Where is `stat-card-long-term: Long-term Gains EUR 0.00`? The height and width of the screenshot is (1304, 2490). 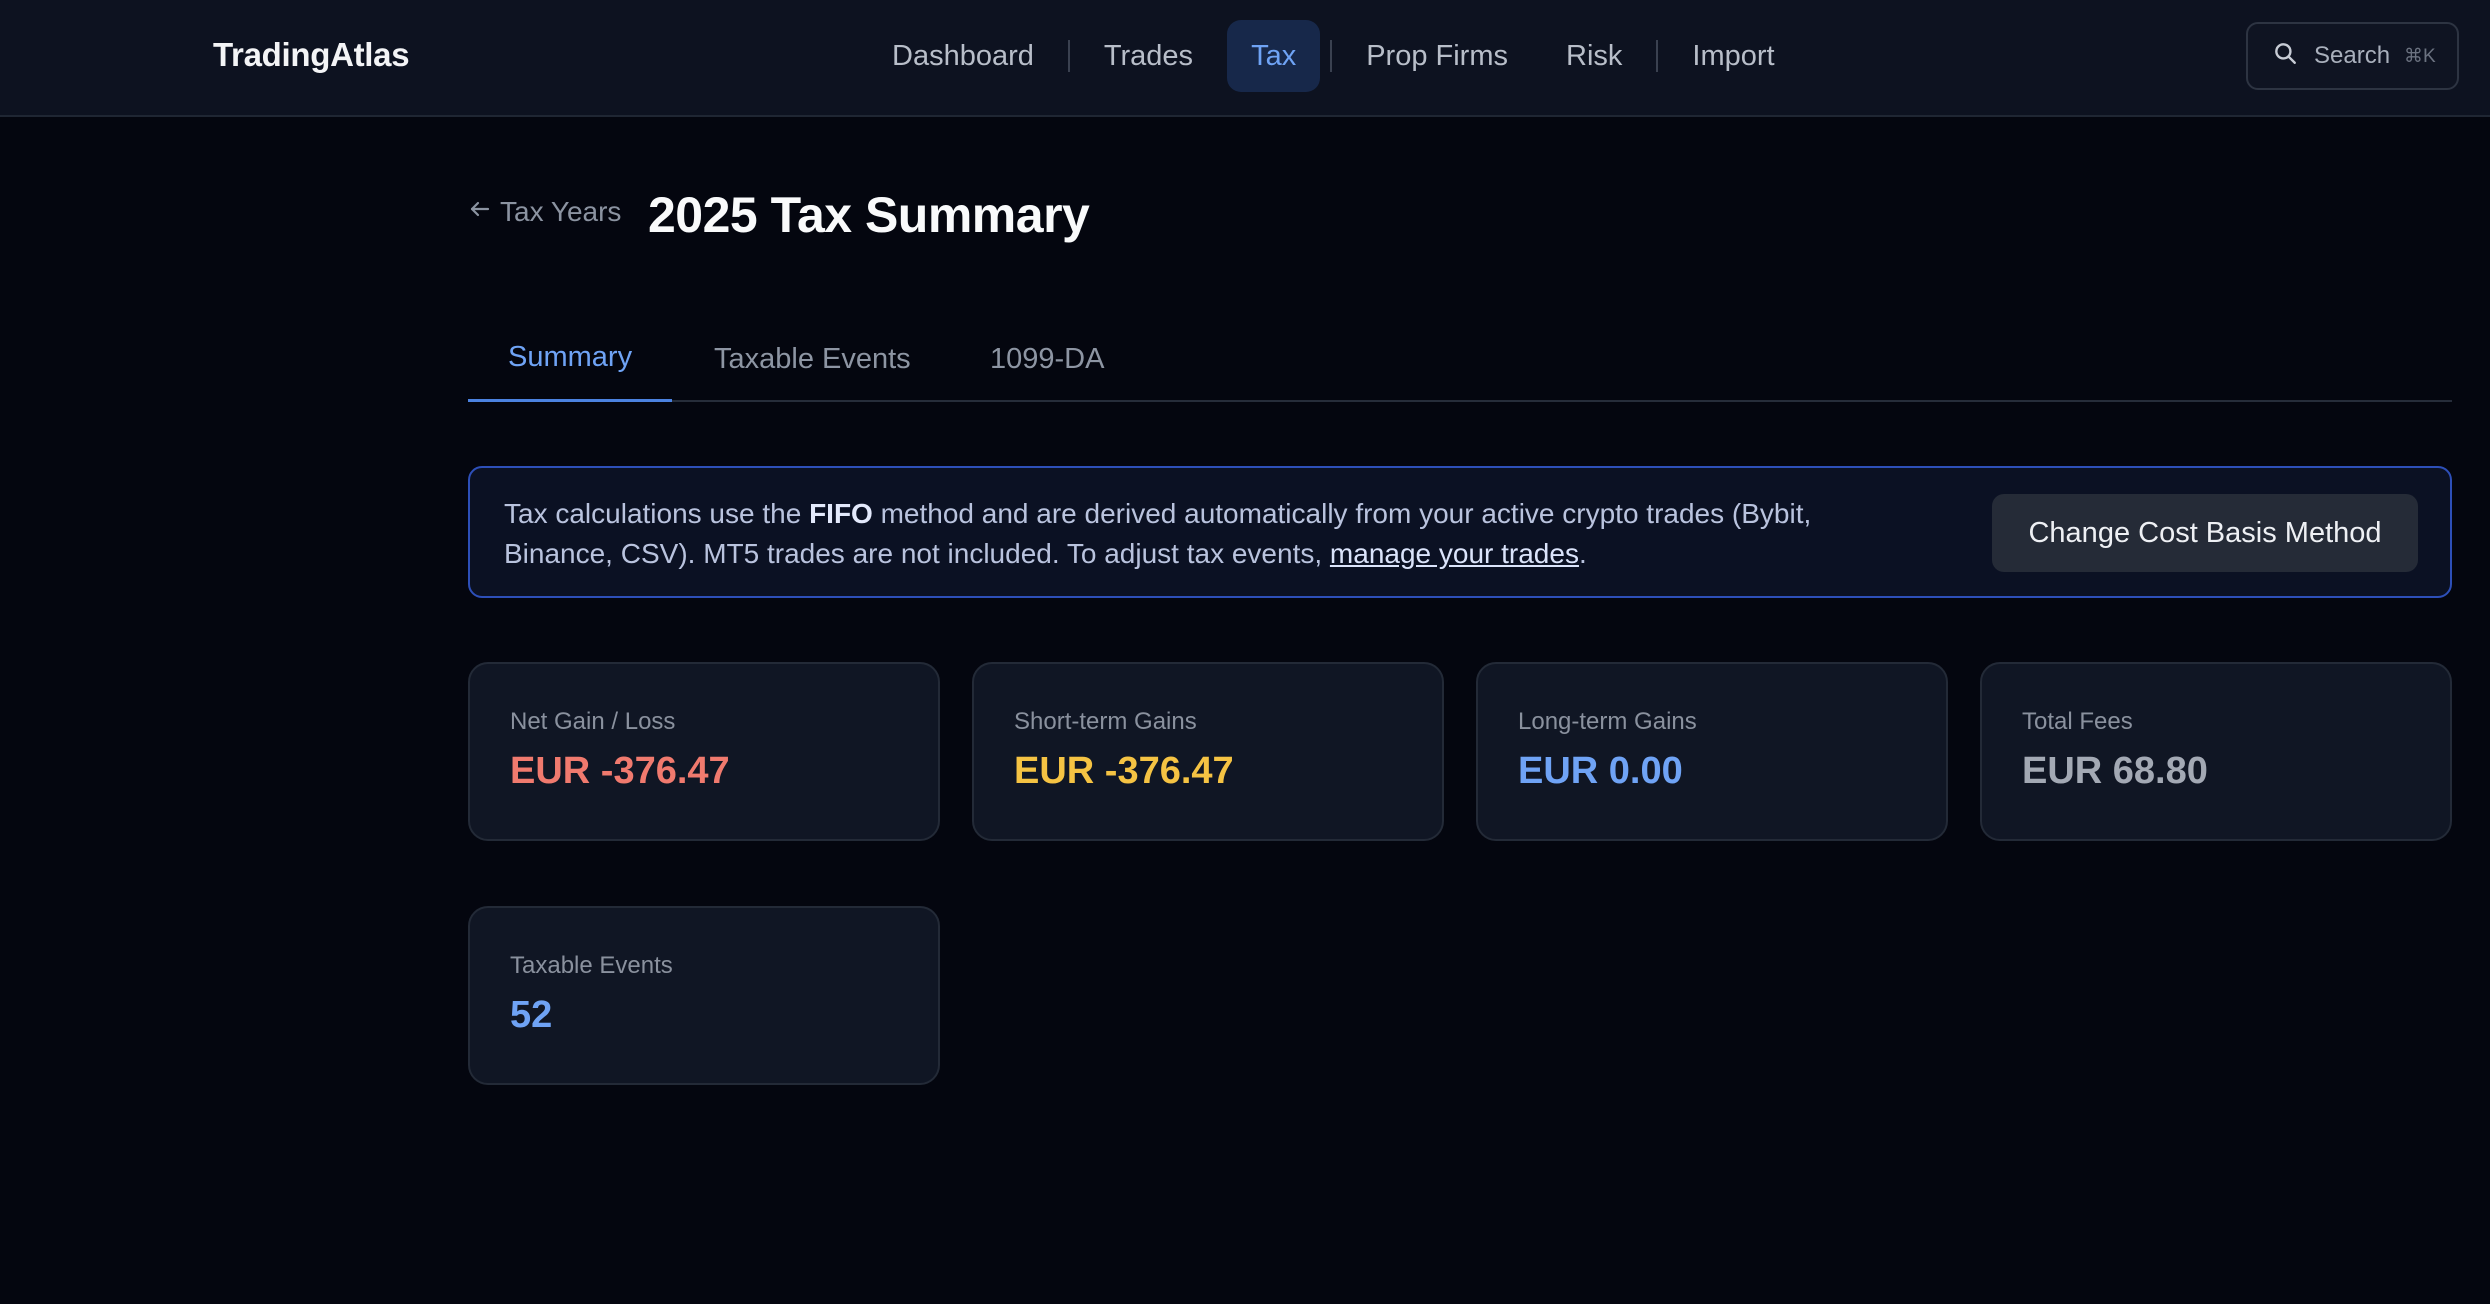 stat-card-long-term: Long-term Gains EUR 0.00 is located at coordinates (1712, 751).